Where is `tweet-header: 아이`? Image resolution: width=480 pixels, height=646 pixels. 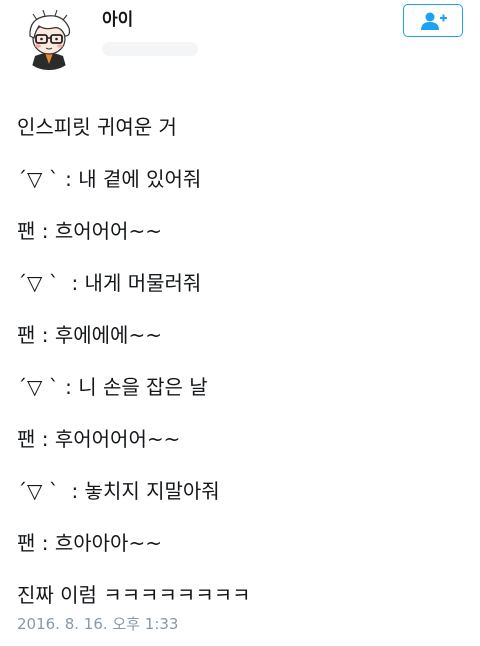
tweet-header: 아이 is located at coordinates (240, 45).